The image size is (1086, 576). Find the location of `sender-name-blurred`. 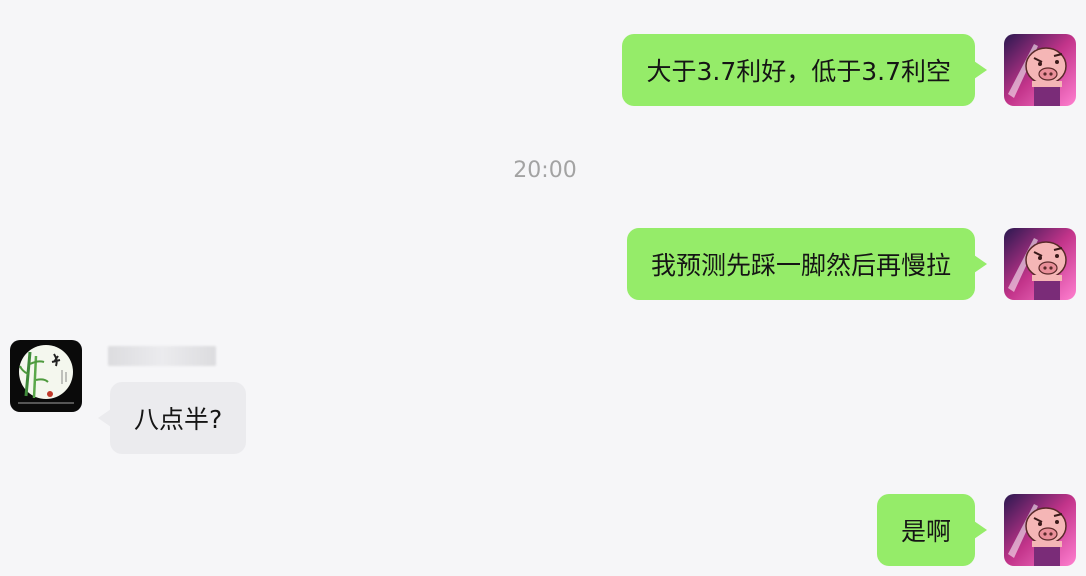

sender-name-blurred is located at coordinates (162, 356).